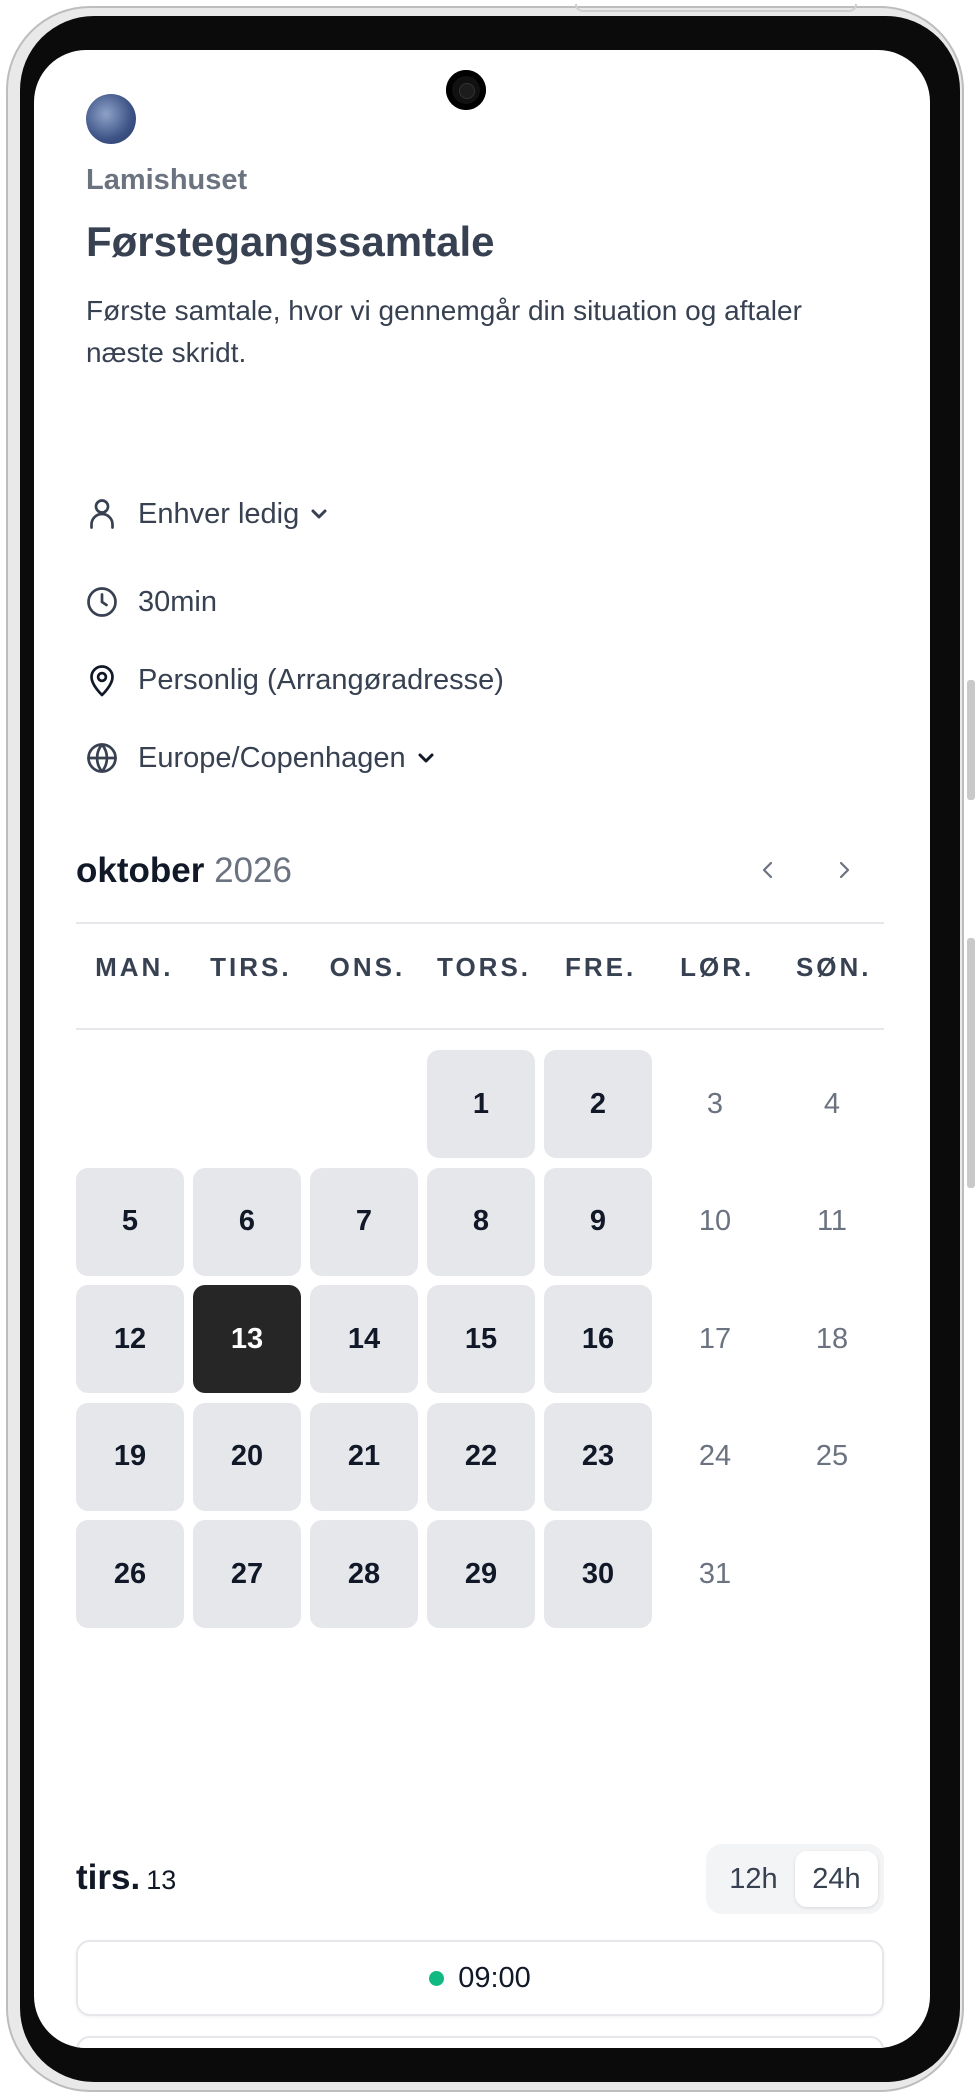 This screenshot has width=978, height=2100. Describe the element at coordinates (466, 90) in the screenshot. I see `front-camera` at that location.